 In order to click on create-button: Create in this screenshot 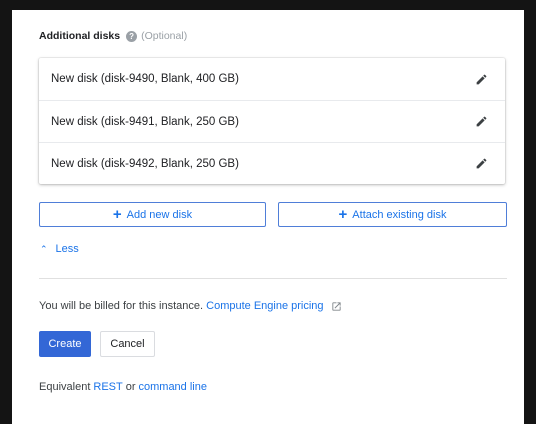, I will do `click(65, 344)`.